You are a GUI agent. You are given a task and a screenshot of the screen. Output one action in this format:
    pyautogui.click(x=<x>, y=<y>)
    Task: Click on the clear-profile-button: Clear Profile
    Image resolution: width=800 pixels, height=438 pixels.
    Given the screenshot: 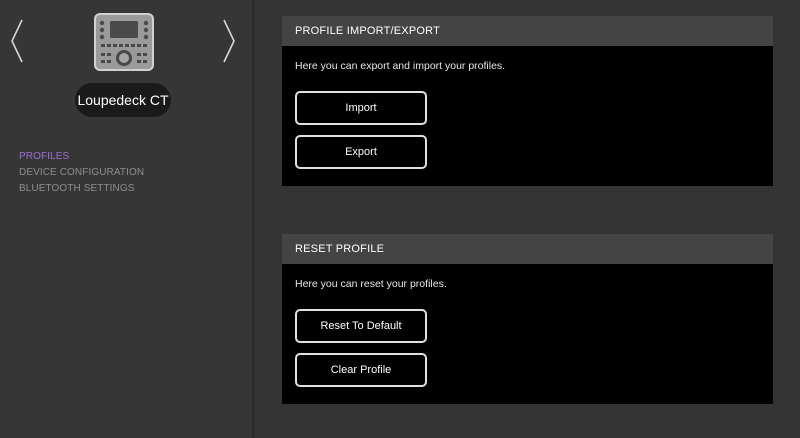 What is the action you would take?
    pyautogui.click(x=361, y=370)
    